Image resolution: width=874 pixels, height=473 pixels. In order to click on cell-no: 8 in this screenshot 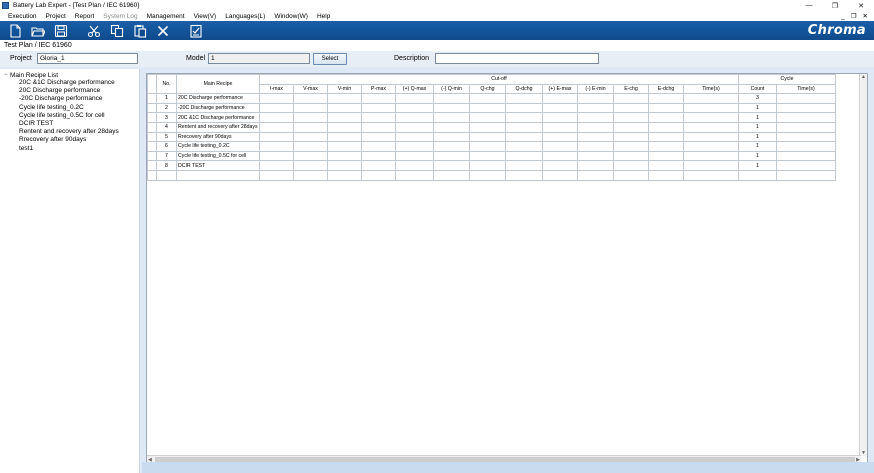, I will do `click(166, 165)`.